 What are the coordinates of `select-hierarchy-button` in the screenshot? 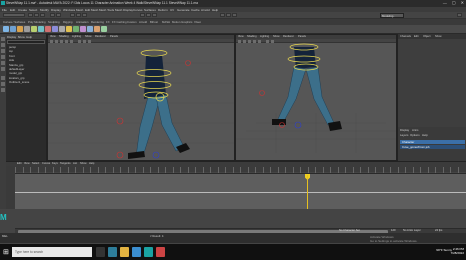 It's located at (72, 15).